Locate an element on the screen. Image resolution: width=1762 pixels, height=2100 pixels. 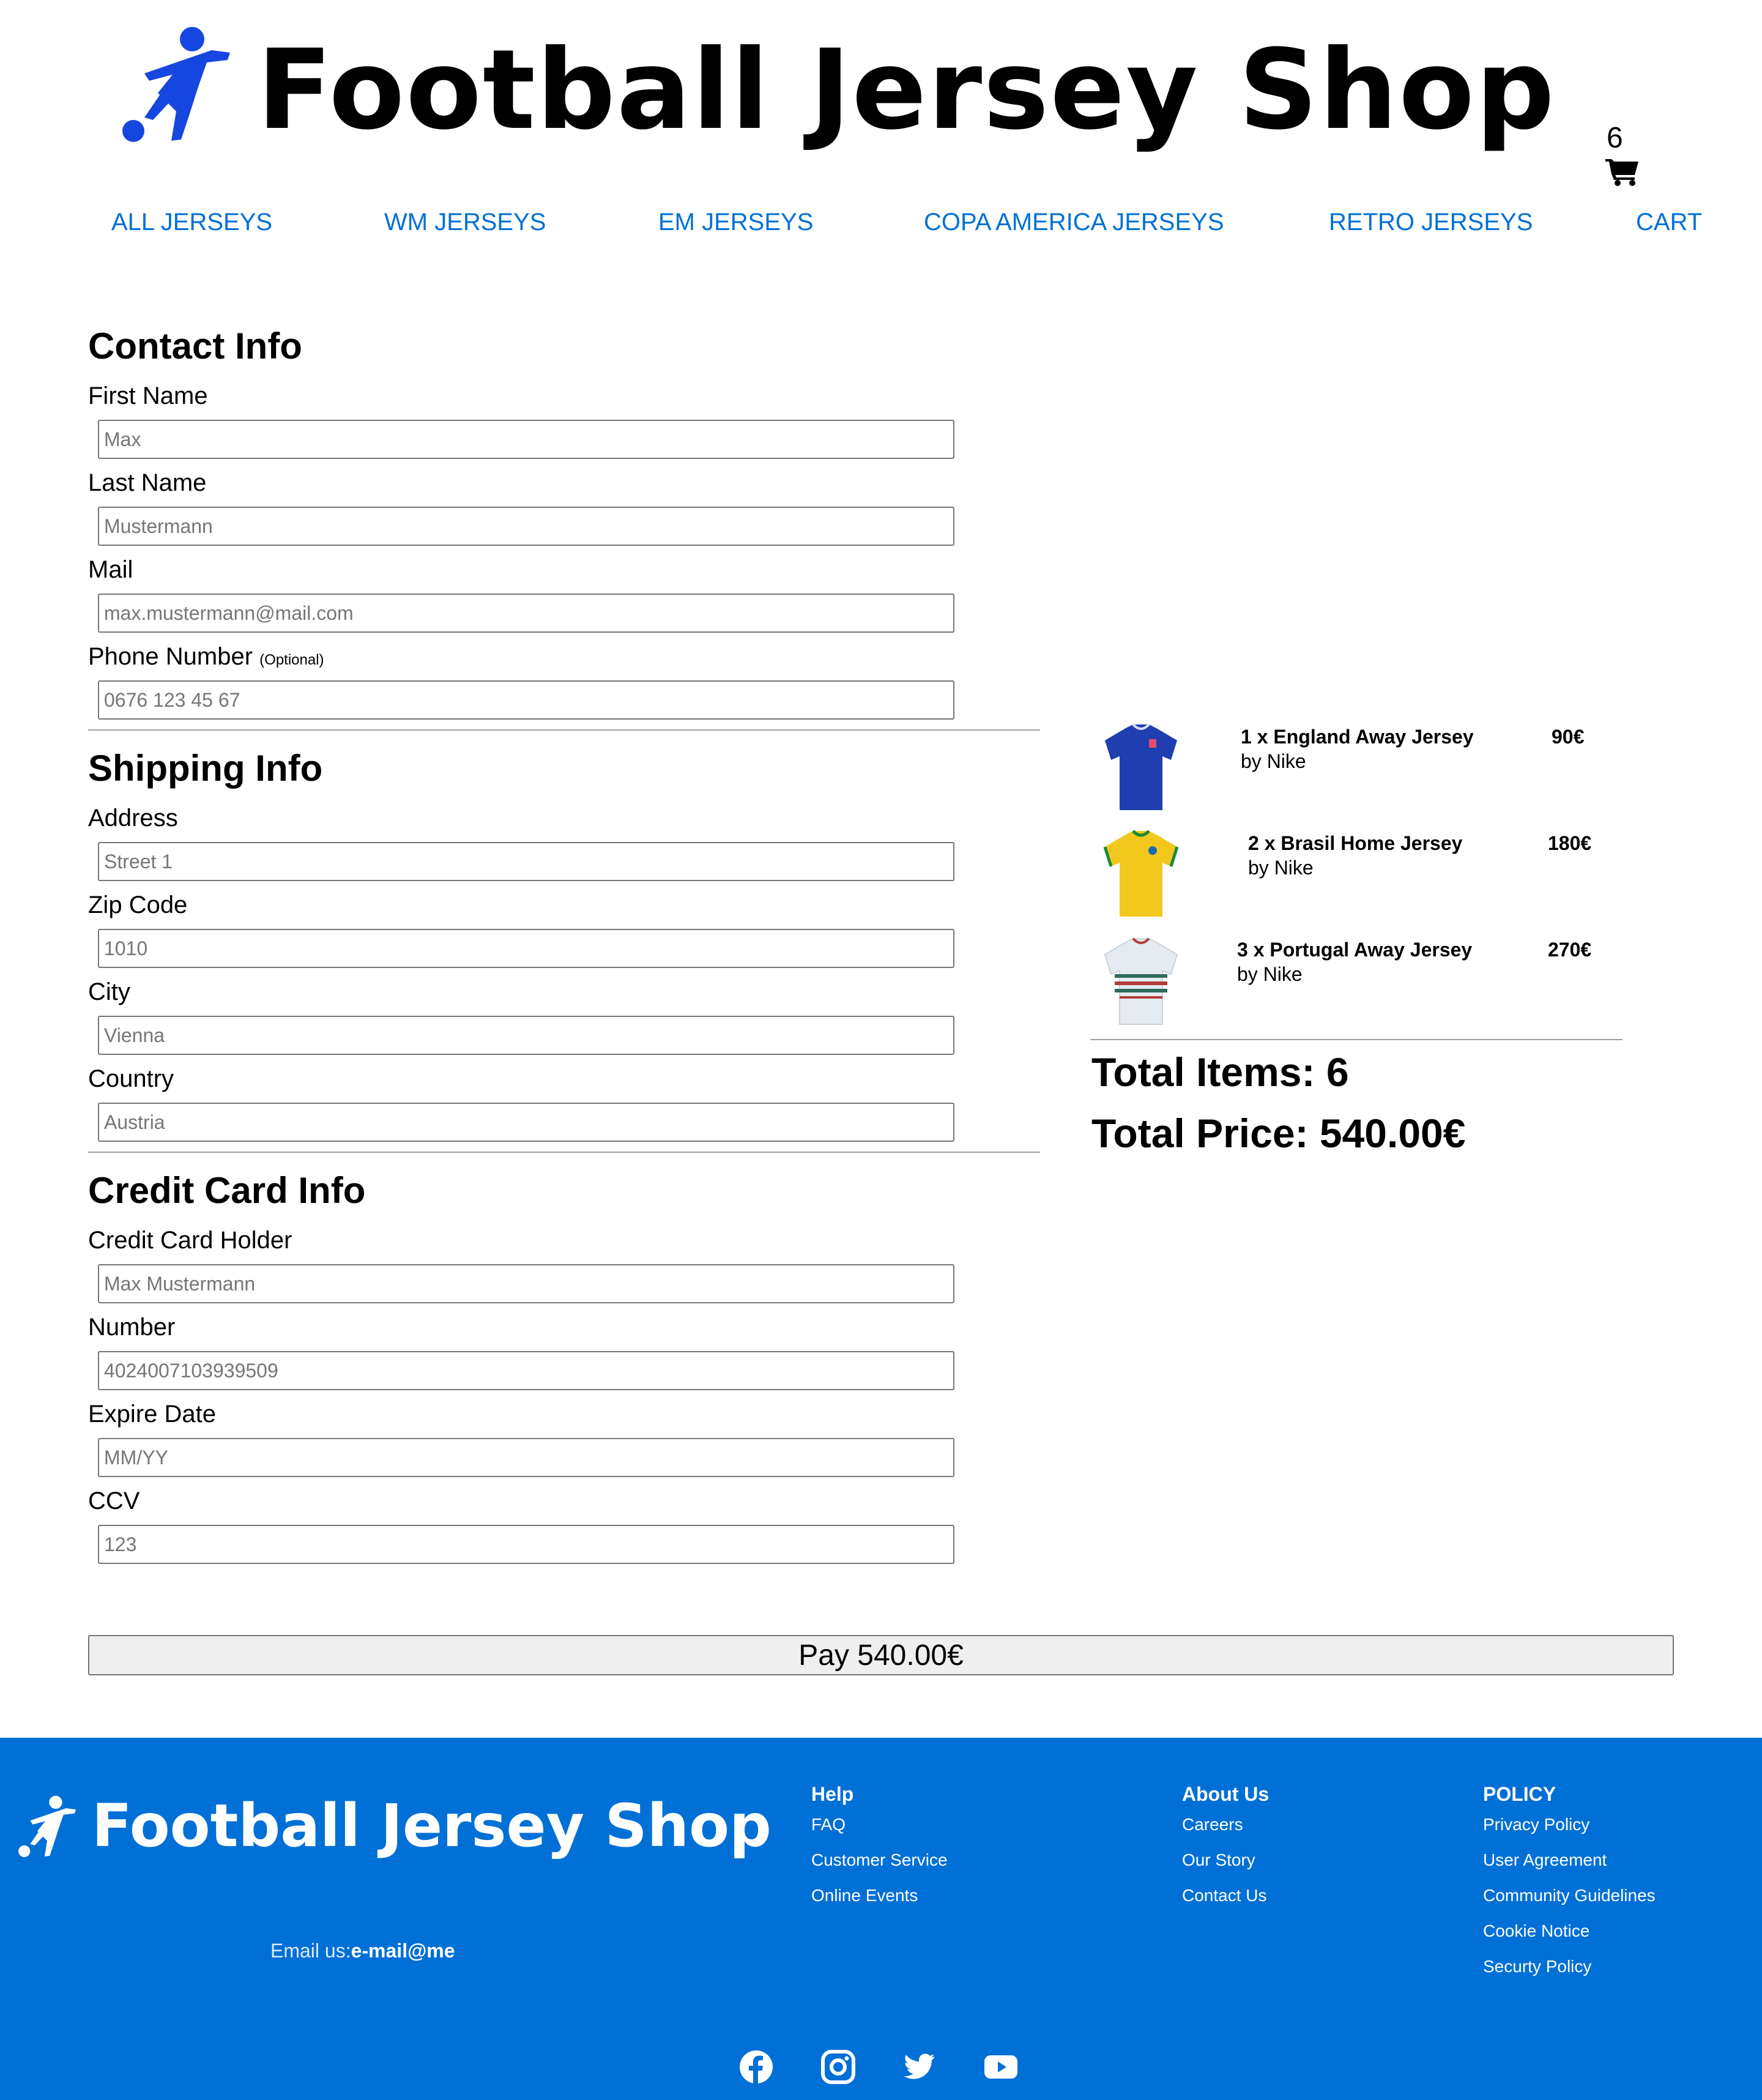
footer-about-heading: About Us is located at coordinates (1226, 1794).